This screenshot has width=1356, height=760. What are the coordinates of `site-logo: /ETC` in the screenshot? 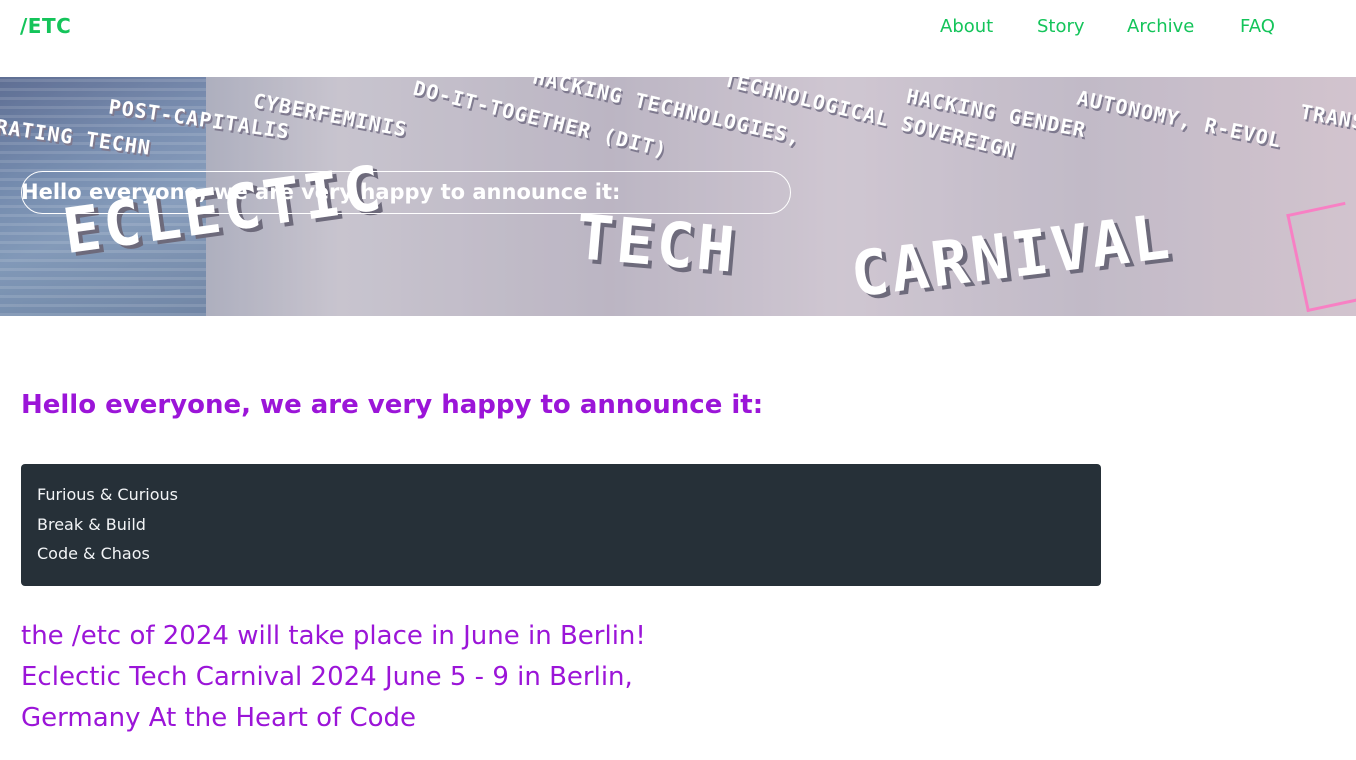 It's located at (45, 26).